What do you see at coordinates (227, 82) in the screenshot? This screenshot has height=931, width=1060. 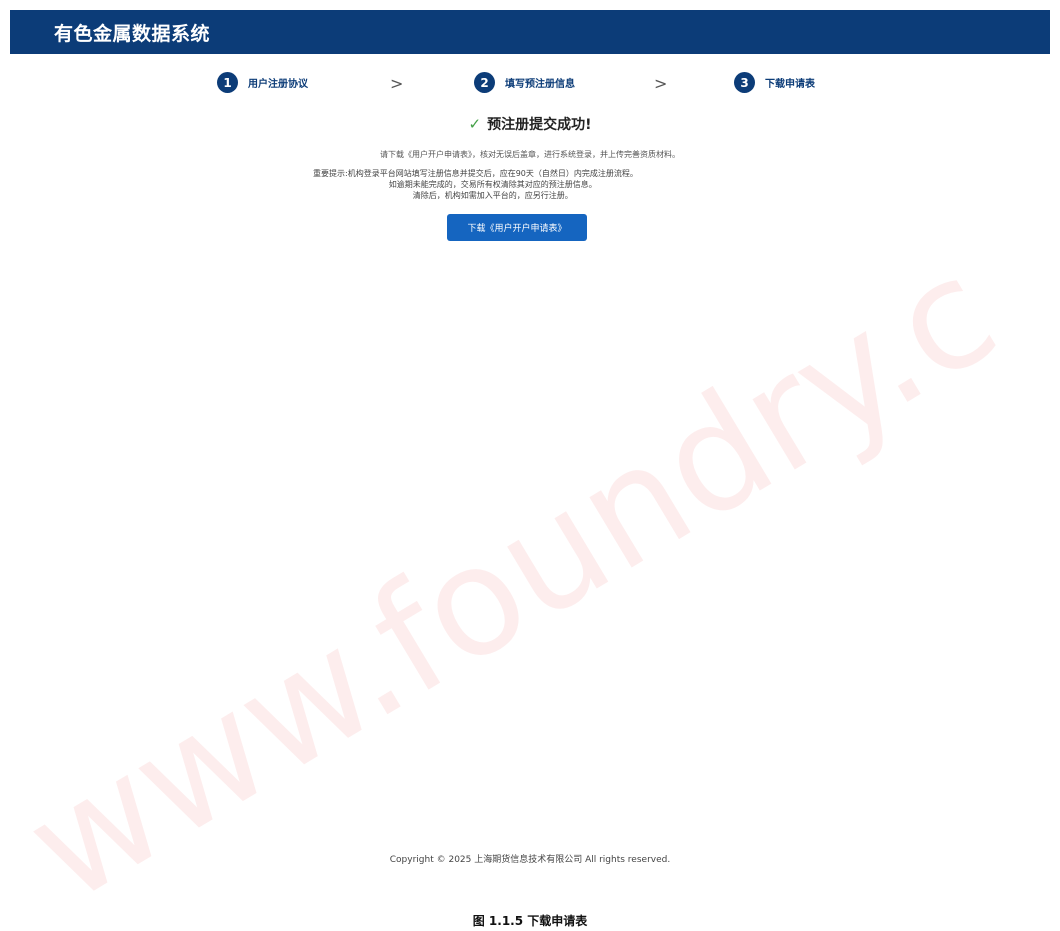 I see `step-1-number: 1` at bounding box center [227, 82].